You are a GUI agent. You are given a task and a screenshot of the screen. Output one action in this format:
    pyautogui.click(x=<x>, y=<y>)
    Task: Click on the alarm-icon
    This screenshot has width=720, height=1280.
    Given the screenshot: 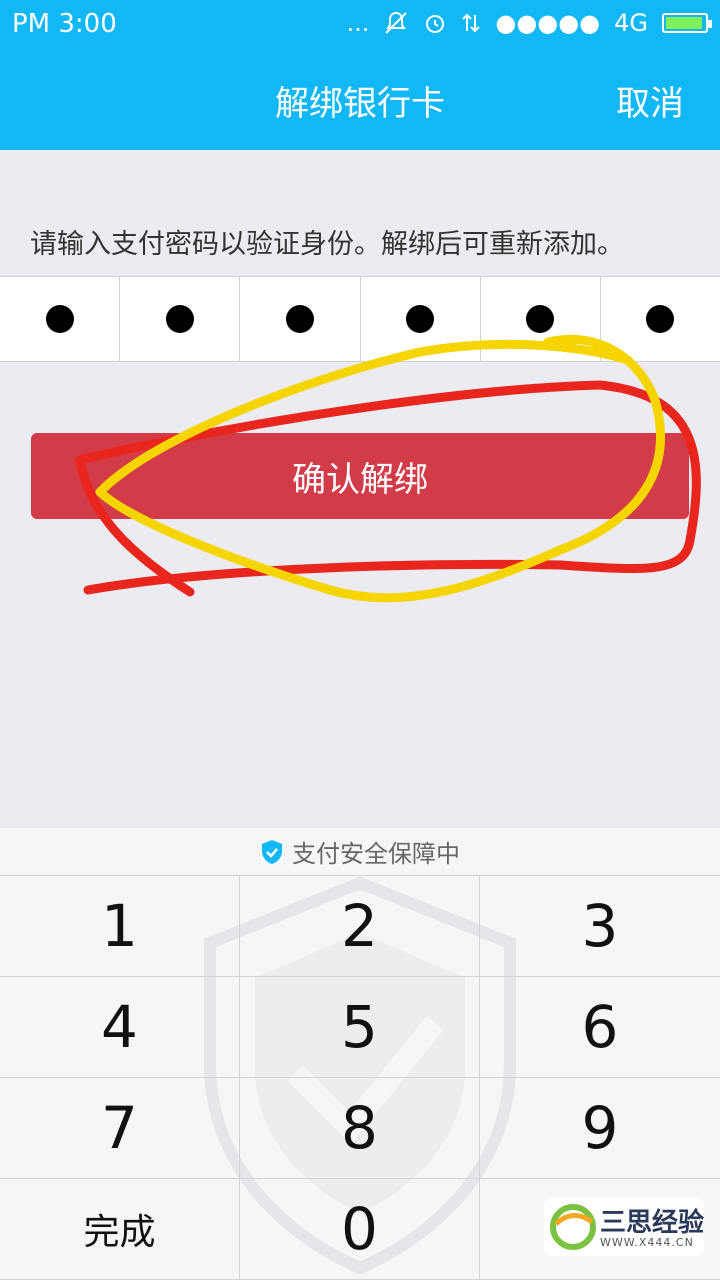 What is the action you would take?
    pyautogui.click(x=435, y=24)
    